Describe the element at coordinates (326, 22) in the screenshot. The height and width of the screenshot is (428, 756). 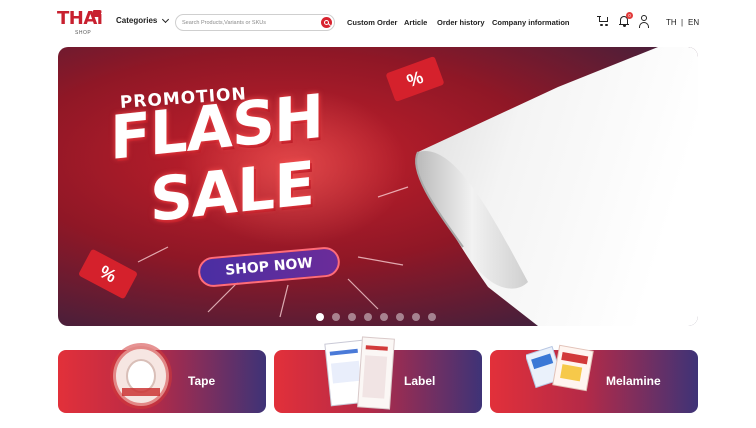
I see `search-button` at that location.